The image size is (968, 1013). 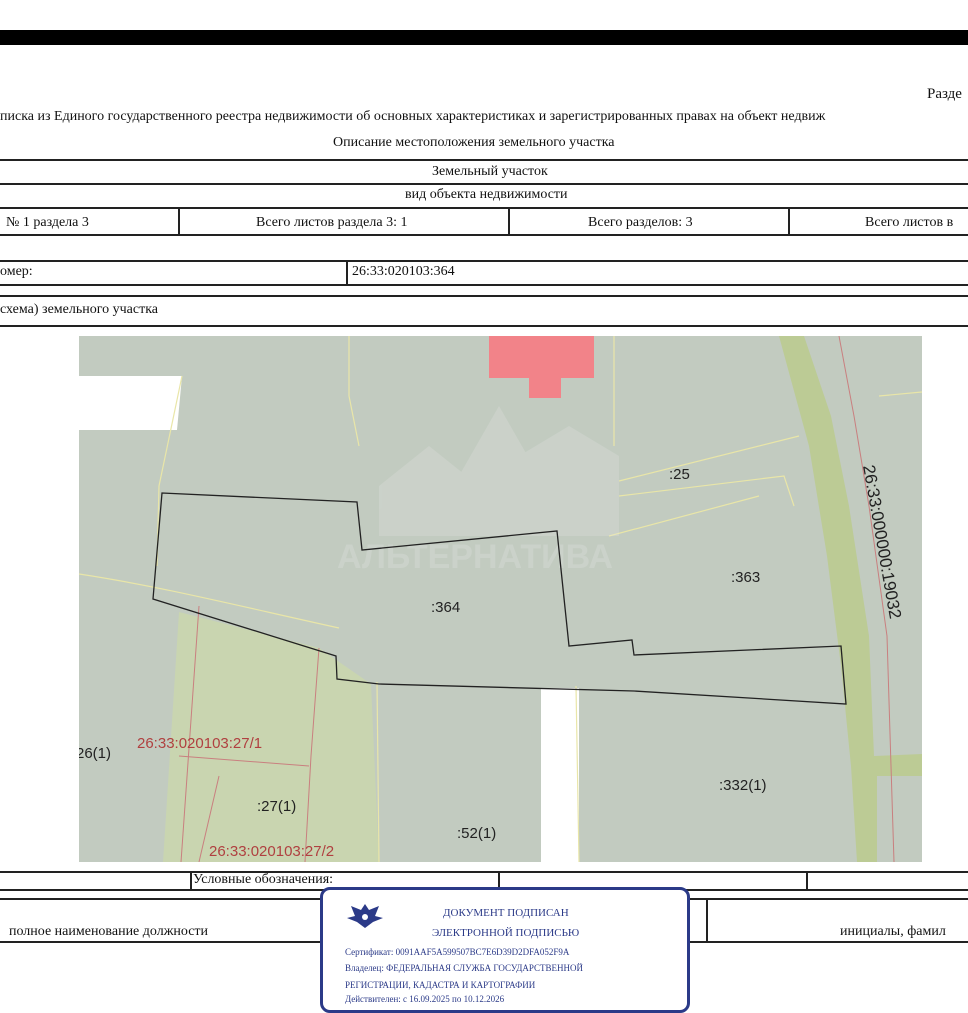 I want to click on parcel-label-26: 26(1), so click(x=95, y=753).